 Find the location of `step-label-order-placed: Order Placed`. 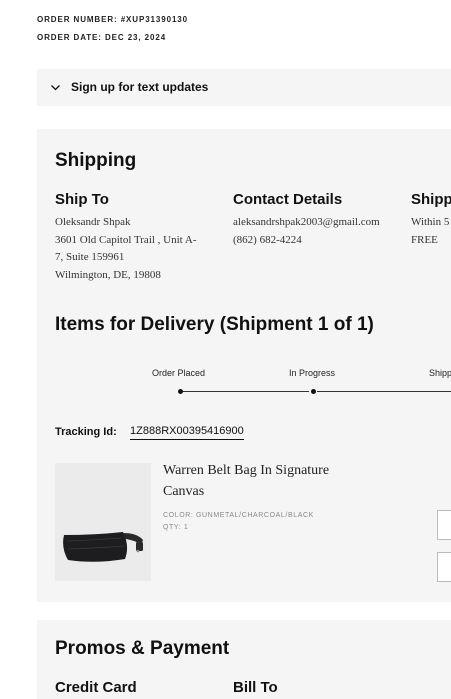

step-label-order-placed: Order Placed is located at coordinates (179, 373).